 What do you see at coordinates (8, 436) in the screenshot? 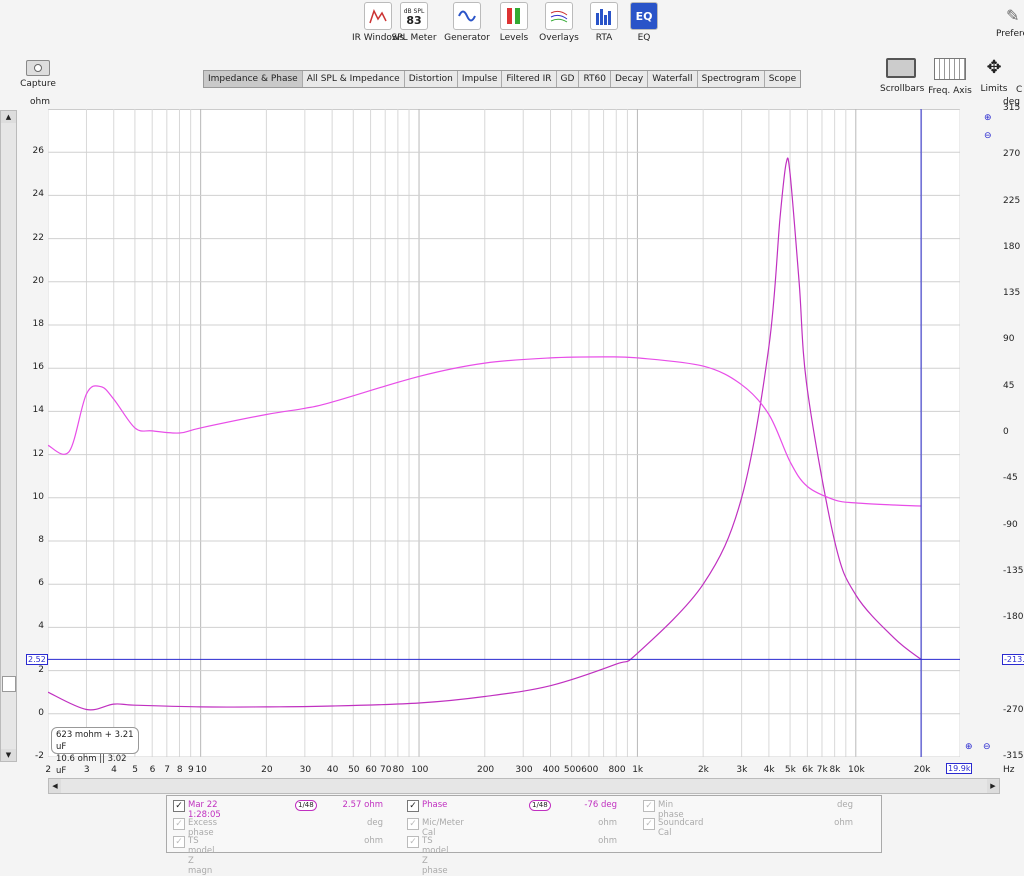
I see `vertical-scrollbar: ▲ ▼` at bounding box center [8, 436].